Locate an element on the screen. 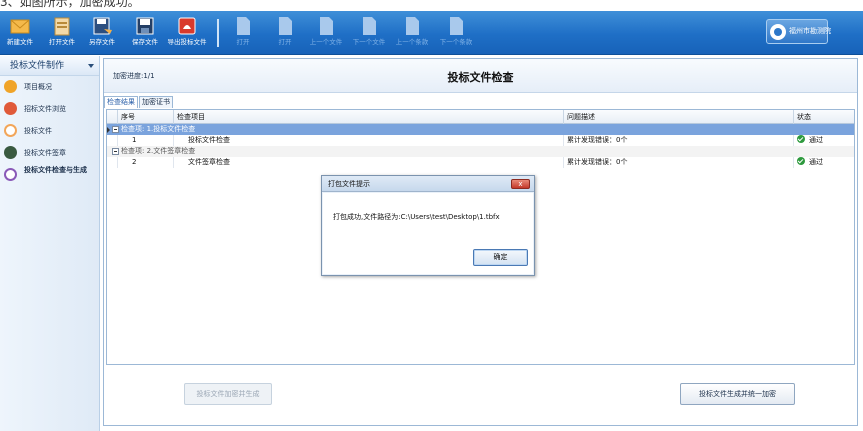 This screenshot has height=431, width=863. tab-strip: 检查结果 加密证书 is located at coordinates (139, 102).